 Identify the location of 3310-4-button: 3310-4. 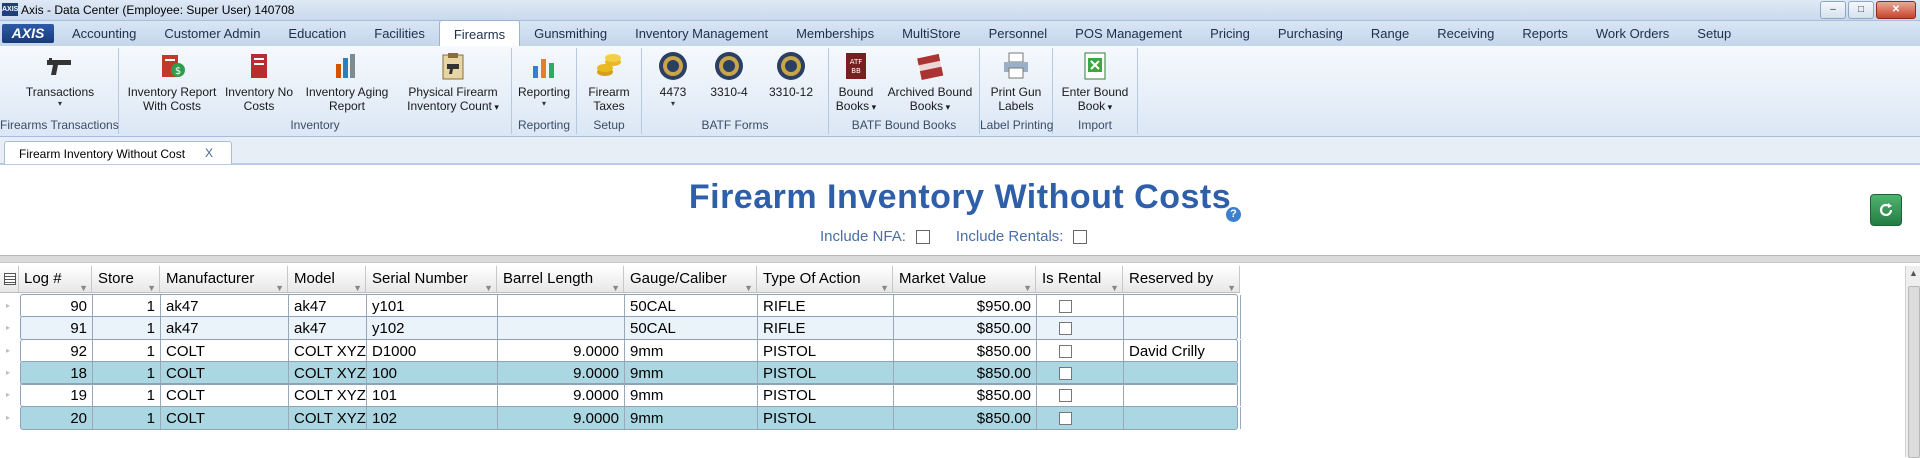
(729, 74).